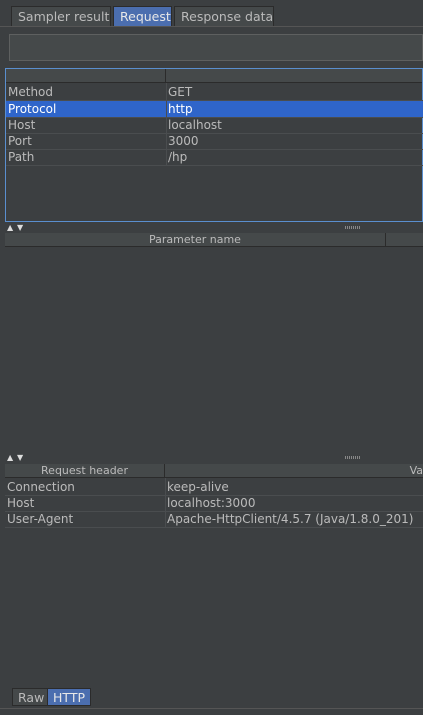  Describe the element at coordinates (61, 16) in the screenshot. I see `tab-sampler-result: Sampler result` at that location.